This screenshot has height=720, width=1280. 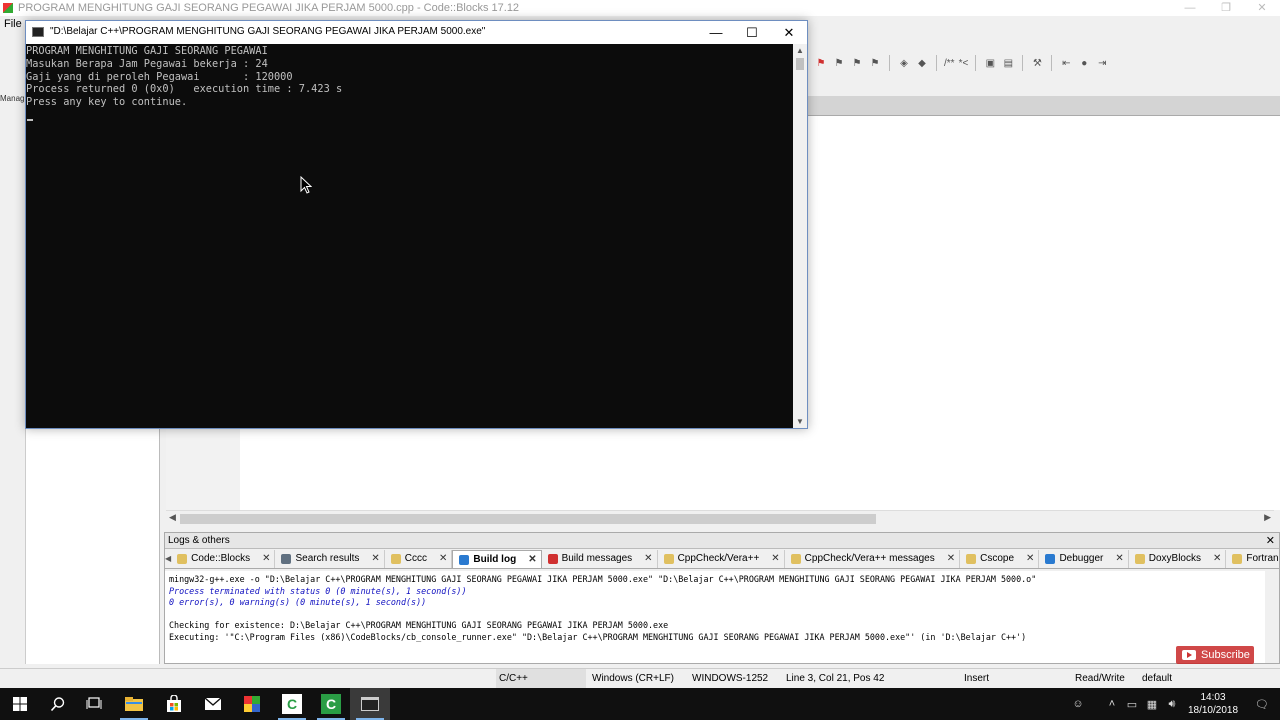 I want to click on jump-forward-icon: ⇥, so click(x=1102, y=63).